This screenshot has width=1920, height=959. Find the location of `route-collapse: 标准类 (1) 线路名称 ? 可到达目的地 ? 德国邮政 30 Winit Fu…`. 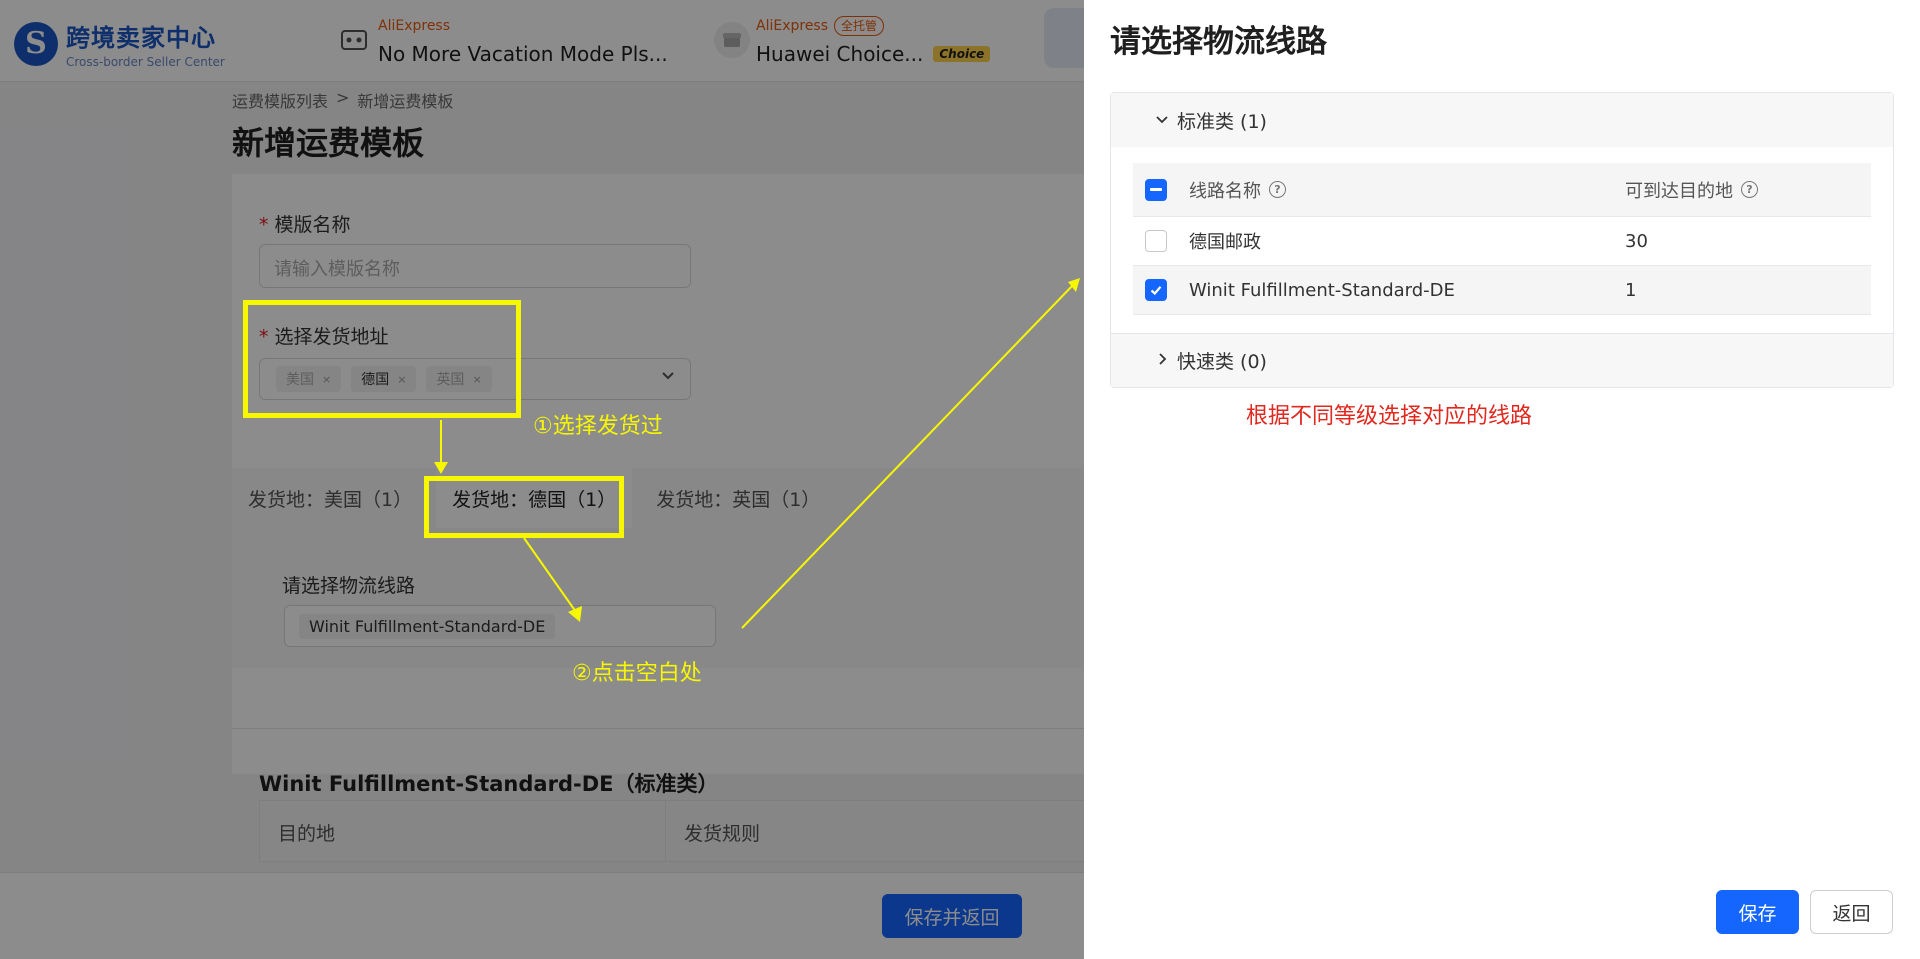

route-collapse: 标准类 (1) 线路名称 ? 可到达目的地 ? 德国邮政 30 Winit Fu… is located at coordinates (1502, 240).